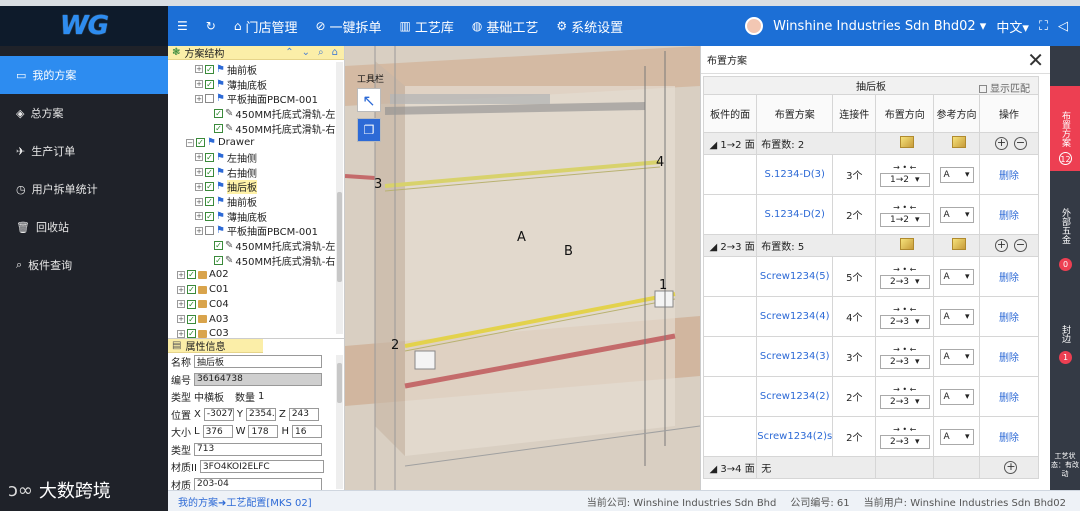 Image resolution: width=1080 pixels, height=511 pixels. What do you see at coordinates (303, 414) in the screenshot?
I see `pos-z-field: 243` at bounding box center [303, 414].